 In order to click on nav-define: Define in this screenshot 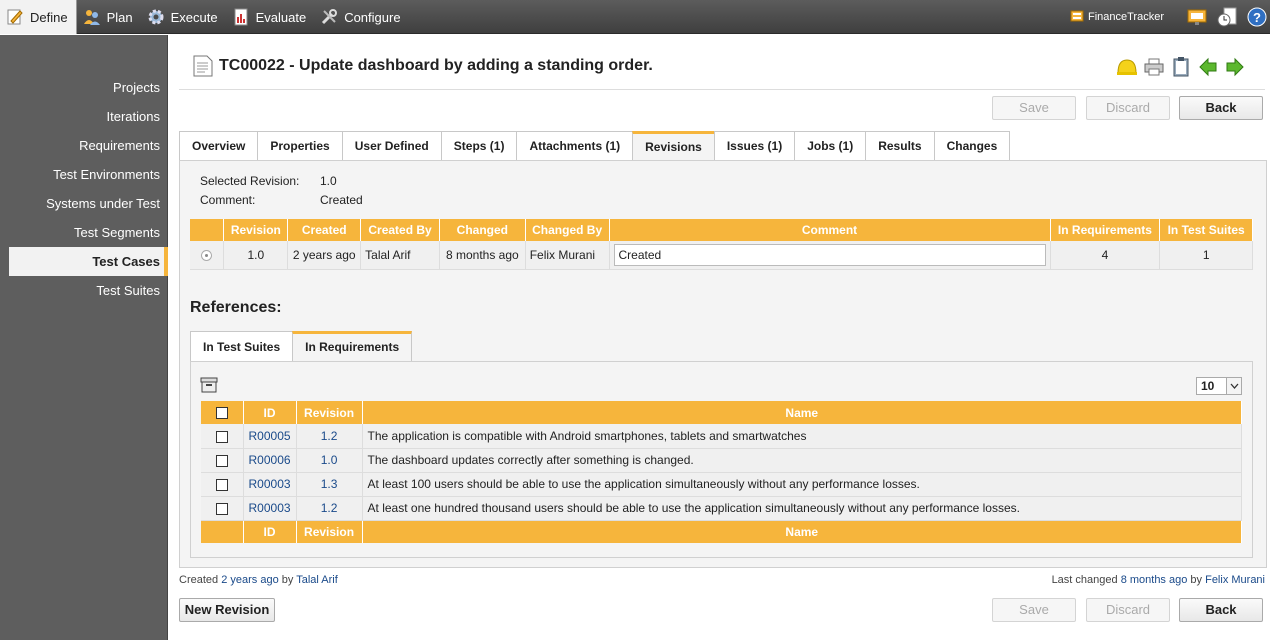, I will do `click(38, 17)`.